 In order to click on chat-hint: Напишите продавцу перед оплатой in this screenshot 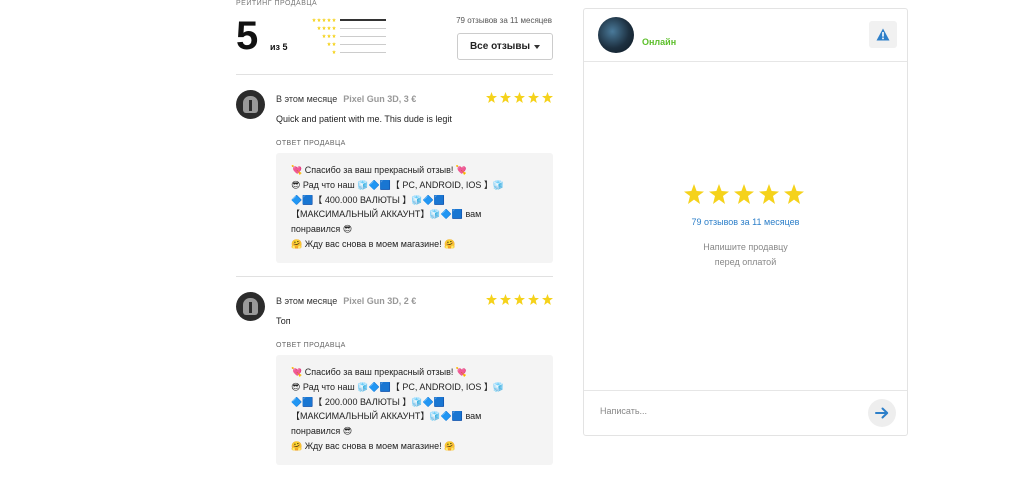, I will do `click(745, 255)`.